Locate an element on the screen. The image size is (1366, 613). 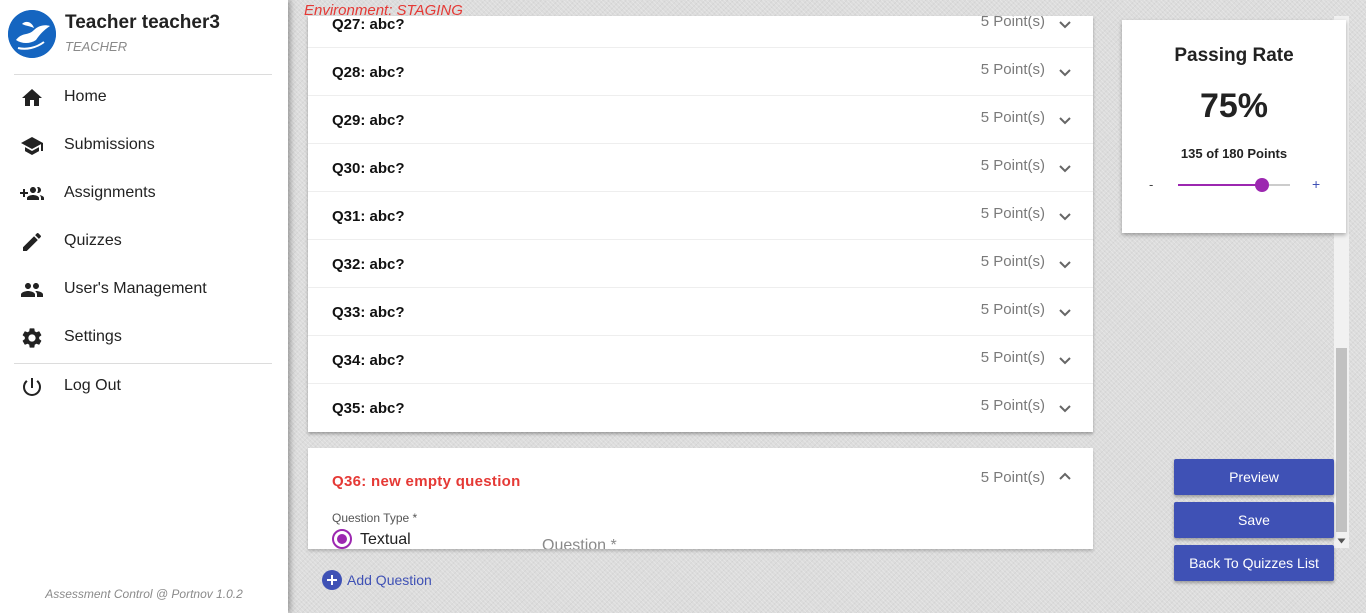
back-to-quizzes-button: Back To Quizzes List is located at coordinates (1254, 563).